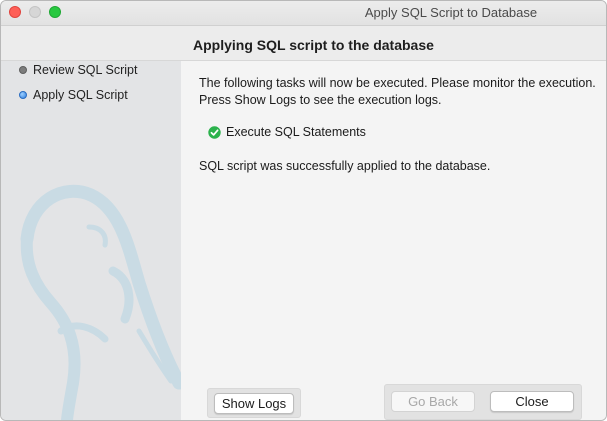 The image size is (607, 421). What do you see at coordinates (532, 401) in the screenshot?
I see `close-button: Close` at bounding box center [532, 401].